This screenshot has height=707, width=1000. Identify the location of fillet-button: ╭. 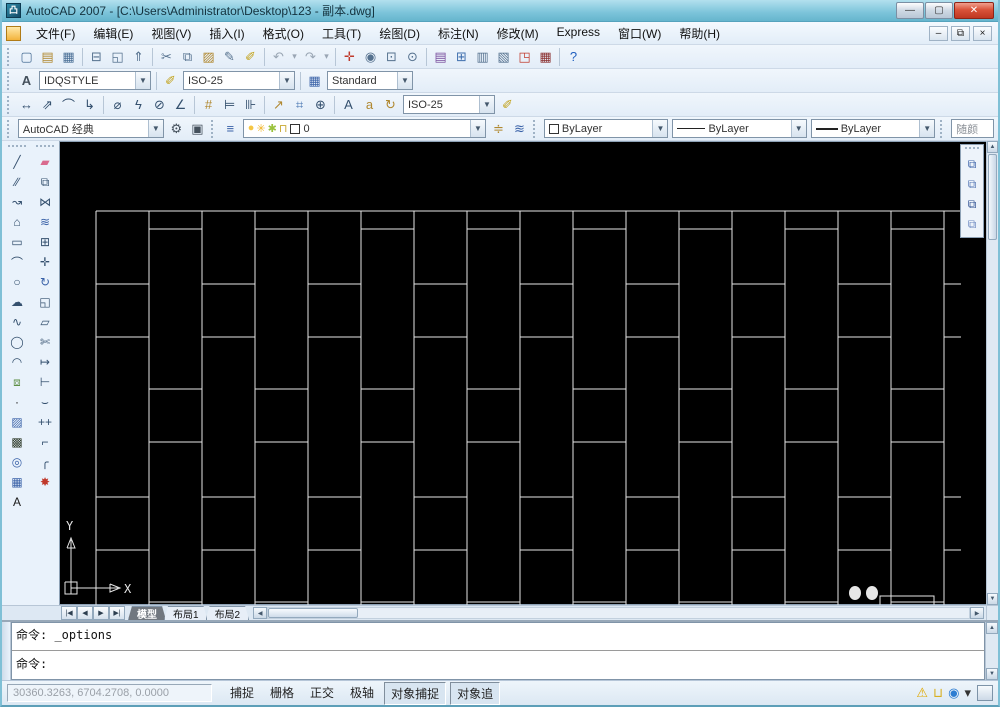
(45, 462).